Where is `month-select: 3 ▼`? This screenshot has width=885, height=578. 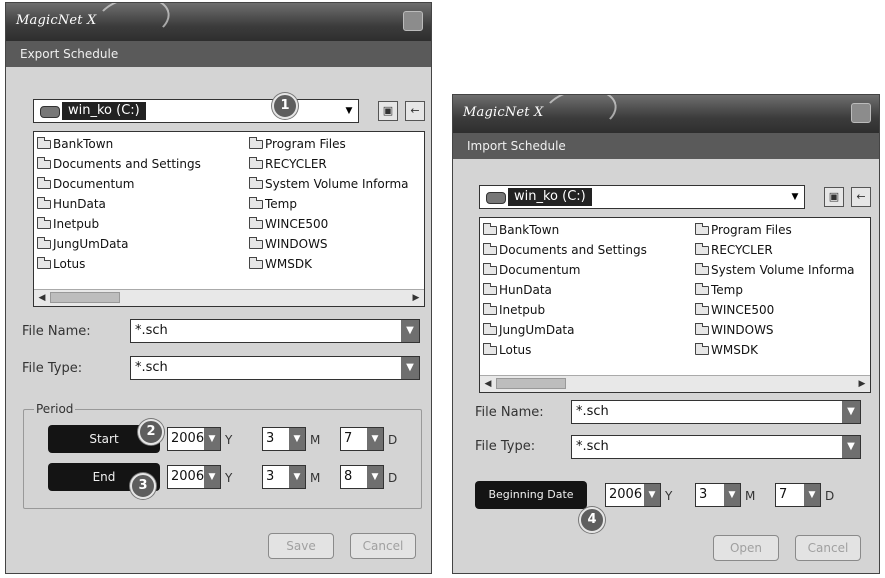 month-select: 3 ▼ is located at coordinates (718, 495).